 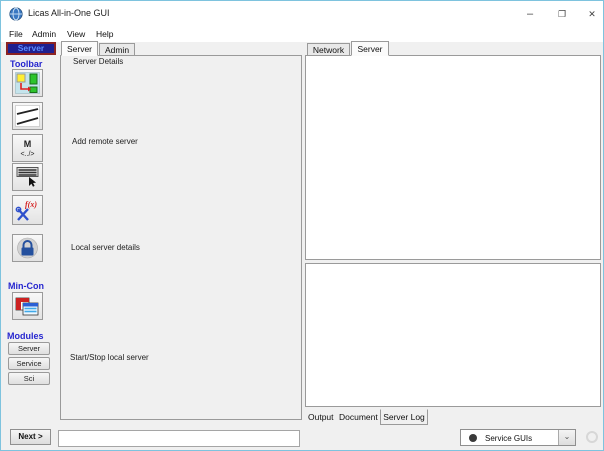 I want to click on method-xml-tool-button: M <../>, so click(x=27, y=148).